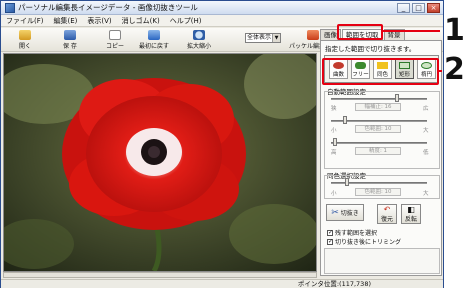 This screenshot has height=291, width=475. I want to click on width-slider-thumb, so click(397, 98).